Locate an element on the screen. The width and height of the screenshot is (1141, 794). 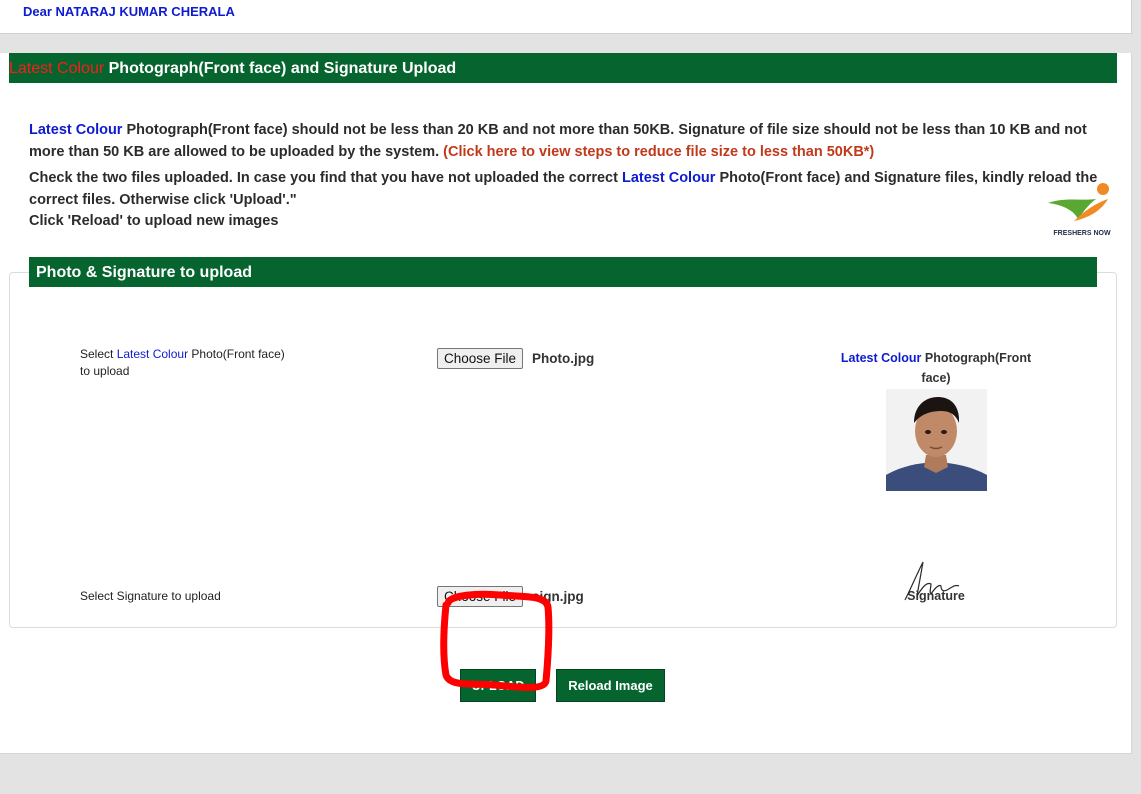
annotation-circle is located at coordinates (496, 640).